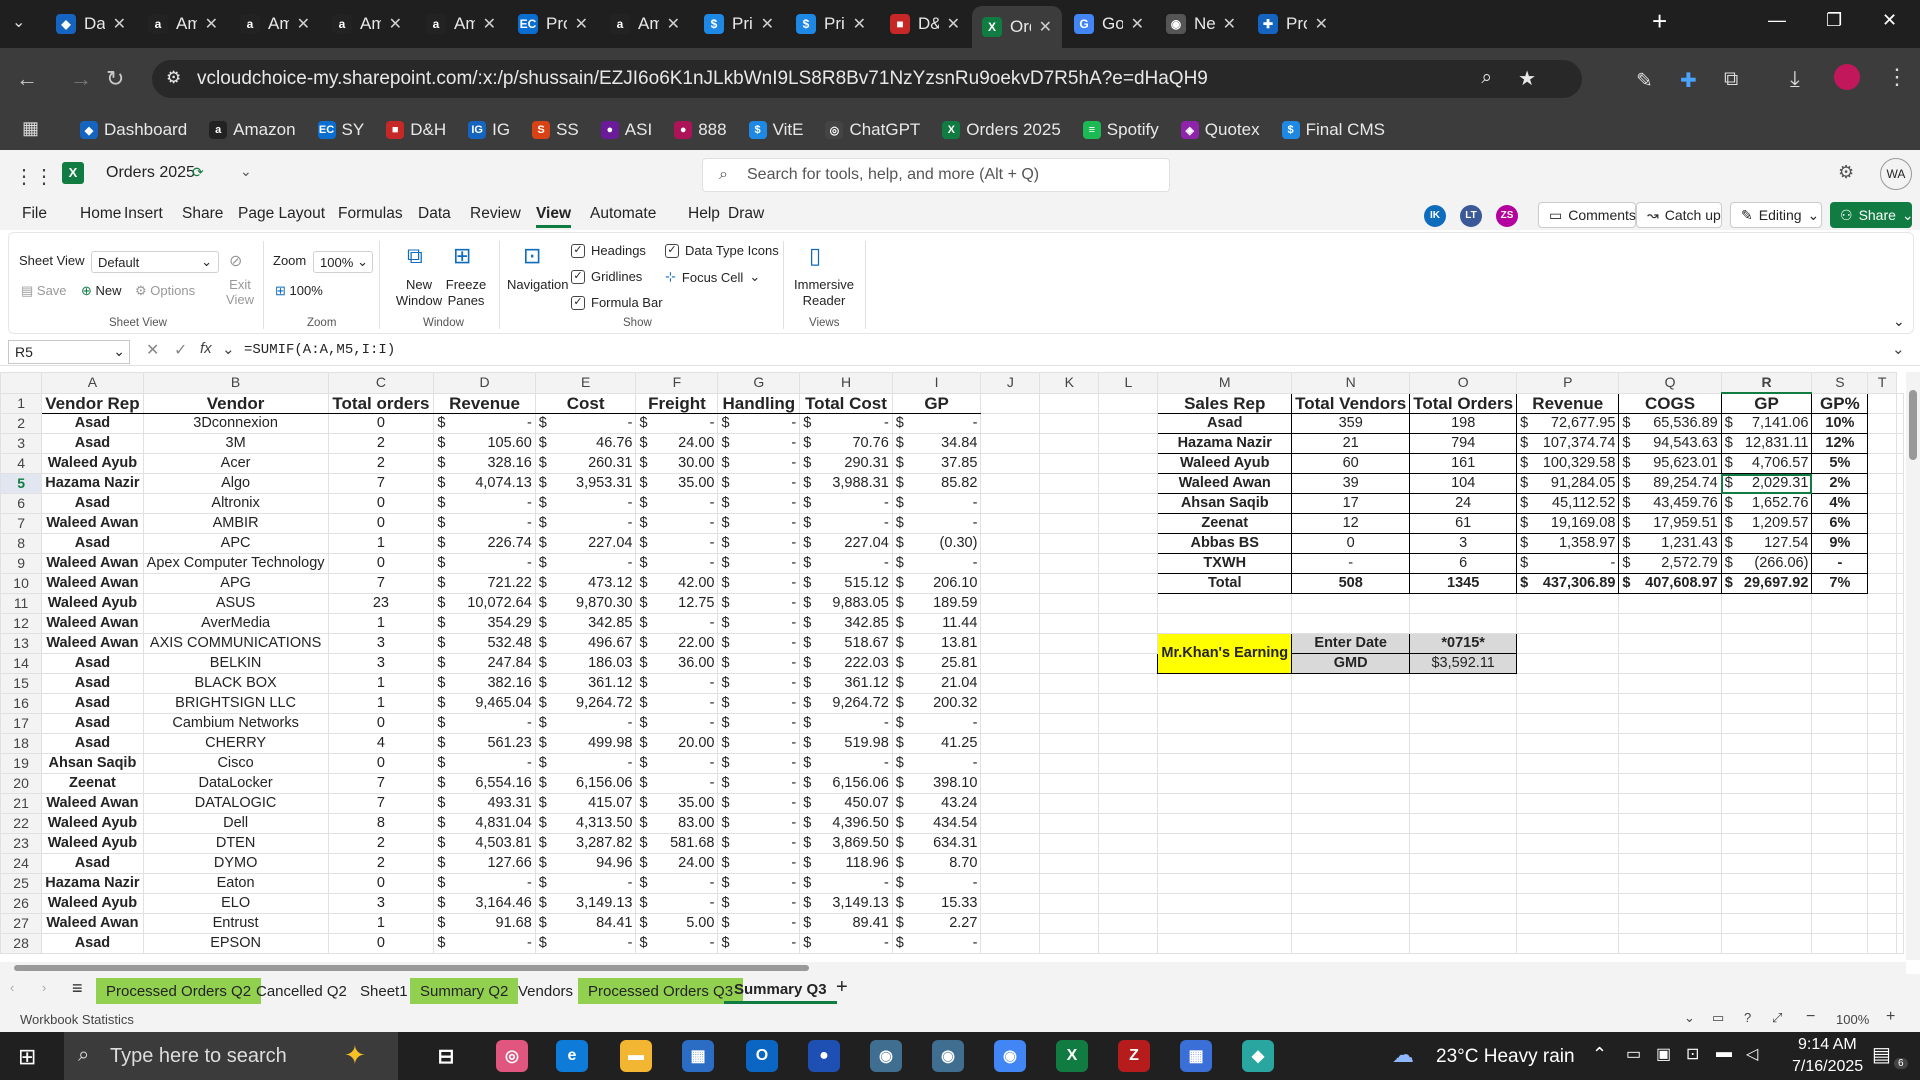 The height and width of the screenshot is (1080, 1920). I want to click on tab-close-icon: ✕, so click(119, 24).